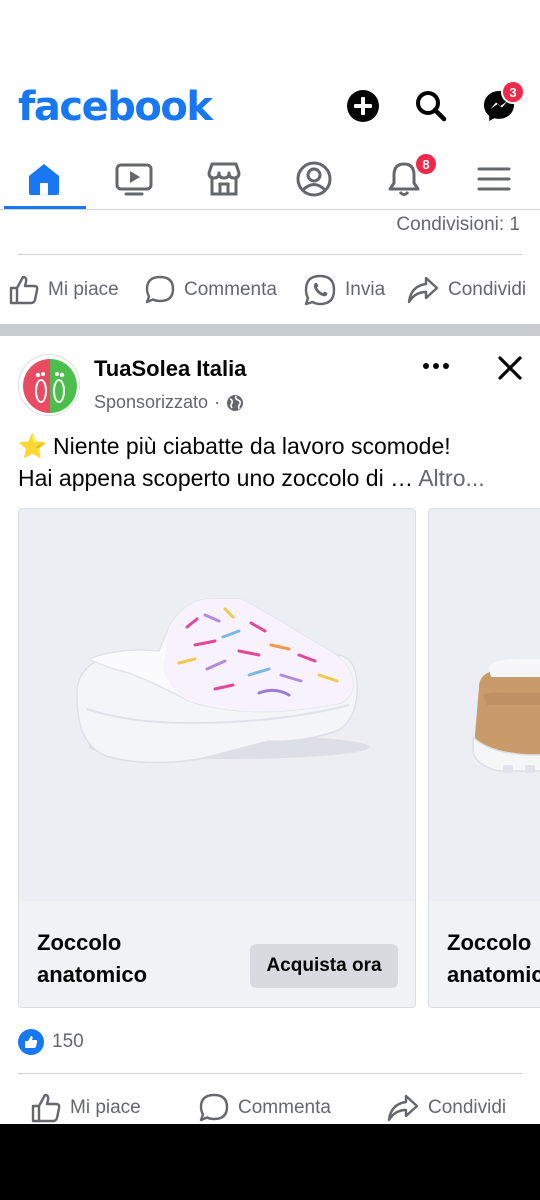  I want to click on more-horizontal-icon, so click(436, 366).